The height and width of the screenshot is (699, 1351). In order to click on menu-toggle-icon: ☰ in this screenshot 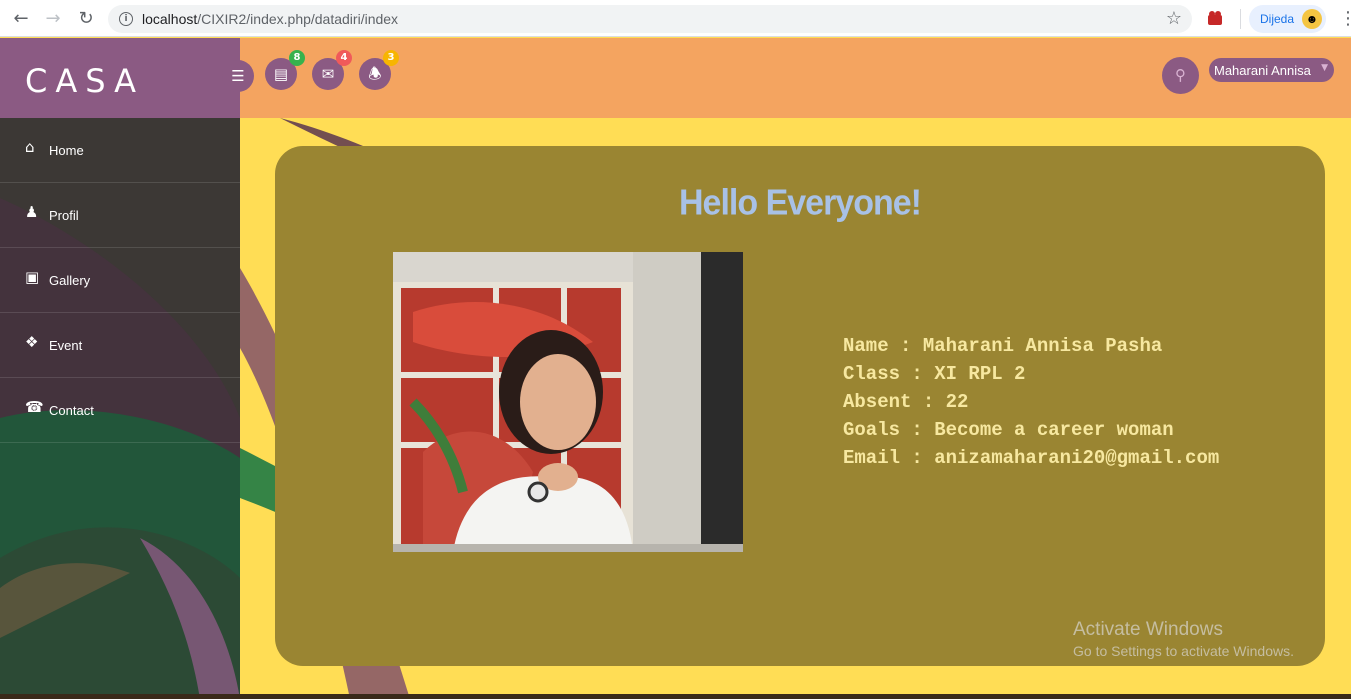, I will do `click(238, 76)`.